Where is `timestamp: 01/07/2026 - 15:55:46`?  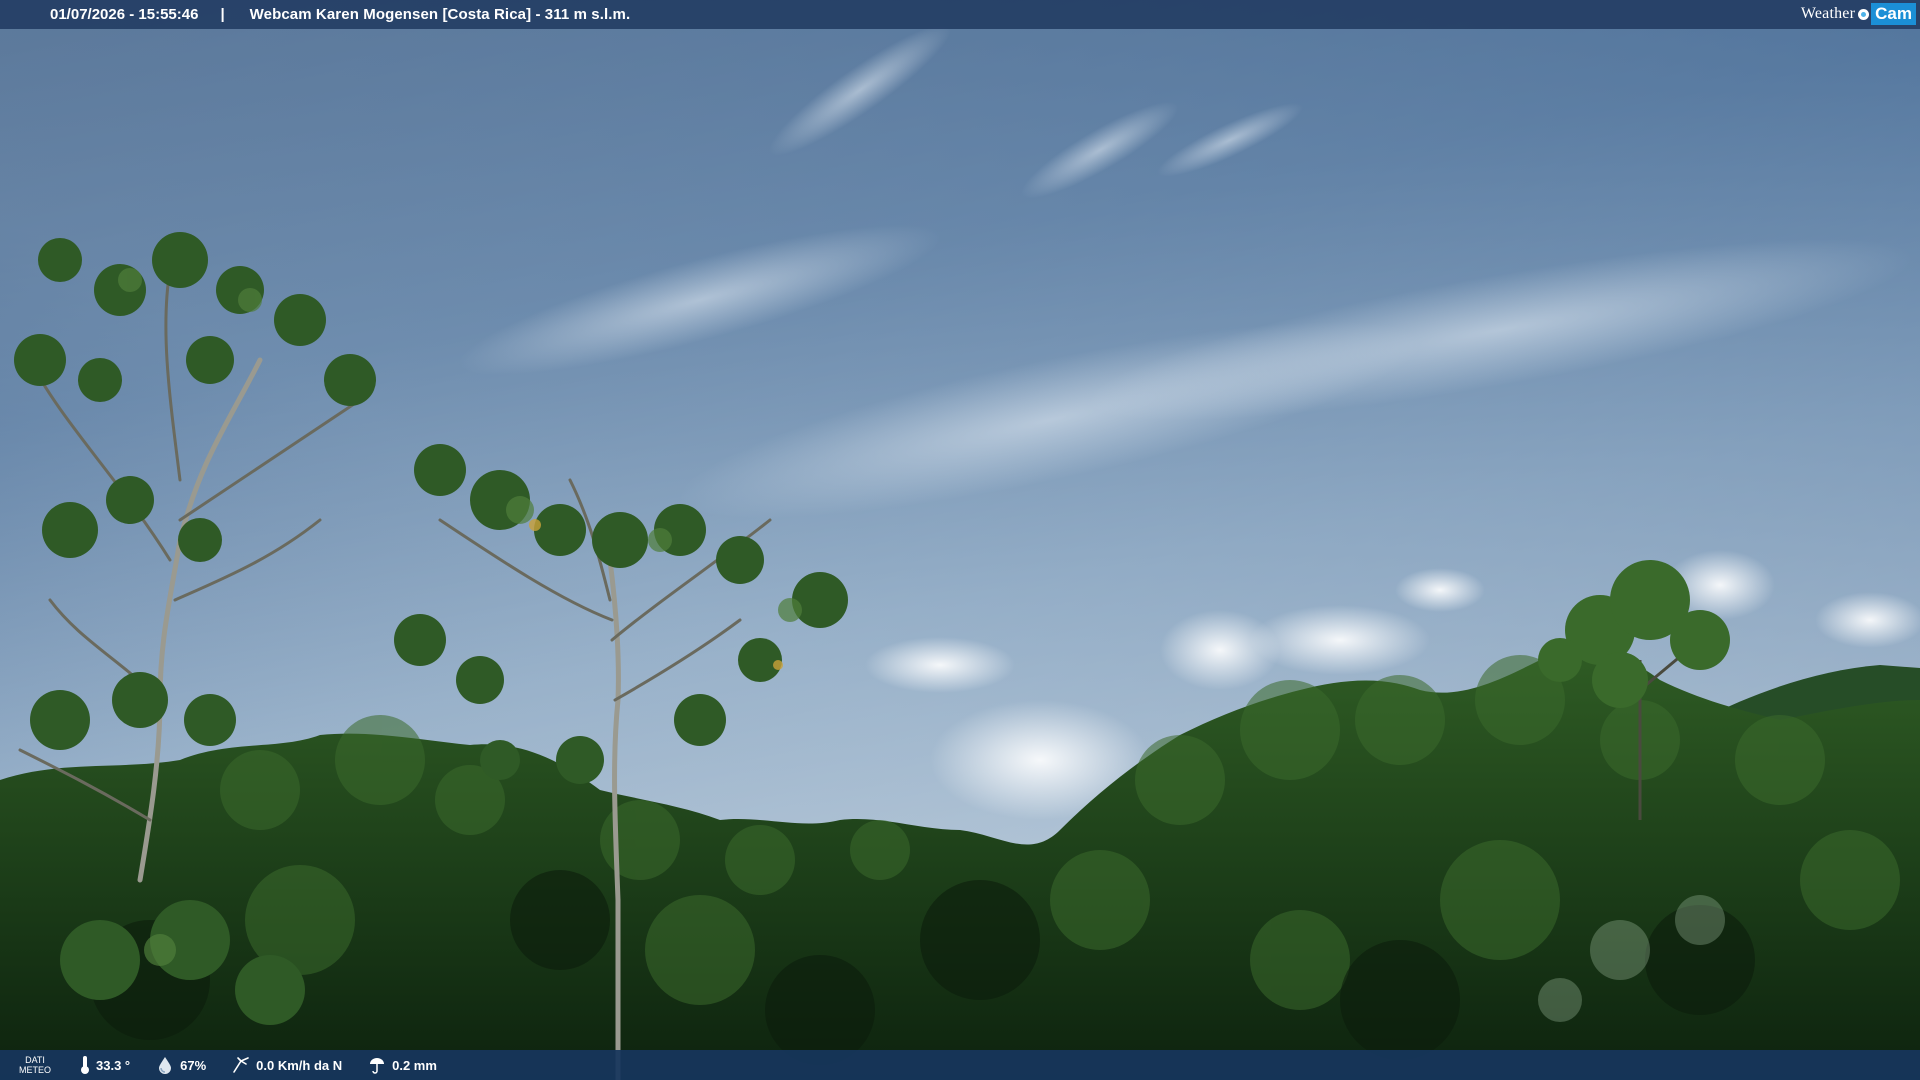
timestamp: 01/07/2026 - 15:55:46 is located at coordinates (124, 14).